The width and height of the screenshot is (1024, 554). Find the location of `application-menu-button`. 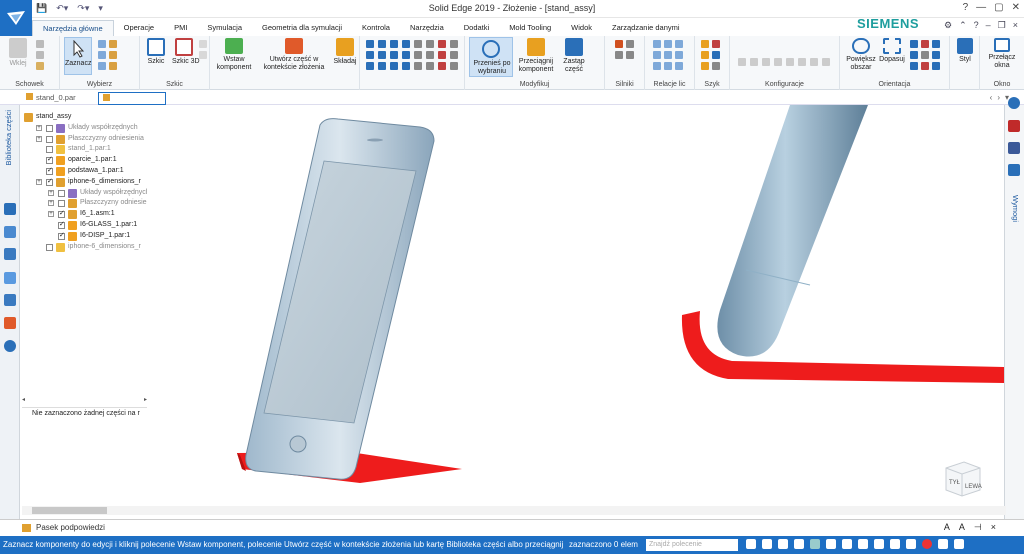

application-menu-button is located at coordinates (16, 18).